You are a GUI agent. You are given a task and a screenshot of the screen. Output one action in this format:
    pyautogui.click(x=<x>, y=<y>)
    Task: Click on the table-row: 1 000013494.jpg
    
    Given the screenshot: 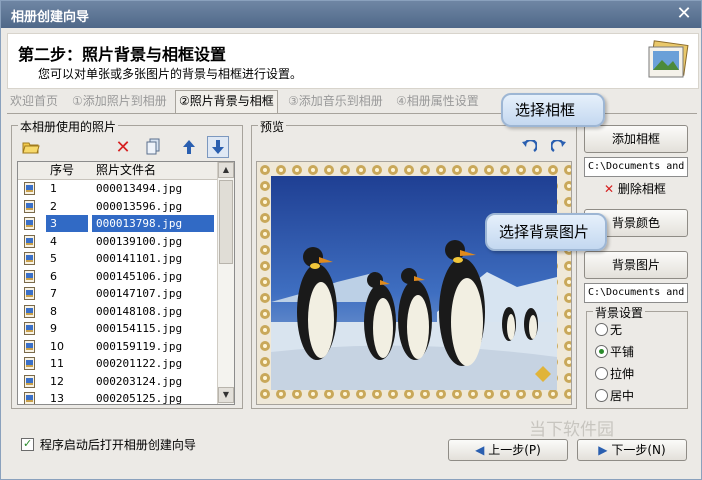 What is the action you would take?
    pyautogui.click(x=117, y=188)
    